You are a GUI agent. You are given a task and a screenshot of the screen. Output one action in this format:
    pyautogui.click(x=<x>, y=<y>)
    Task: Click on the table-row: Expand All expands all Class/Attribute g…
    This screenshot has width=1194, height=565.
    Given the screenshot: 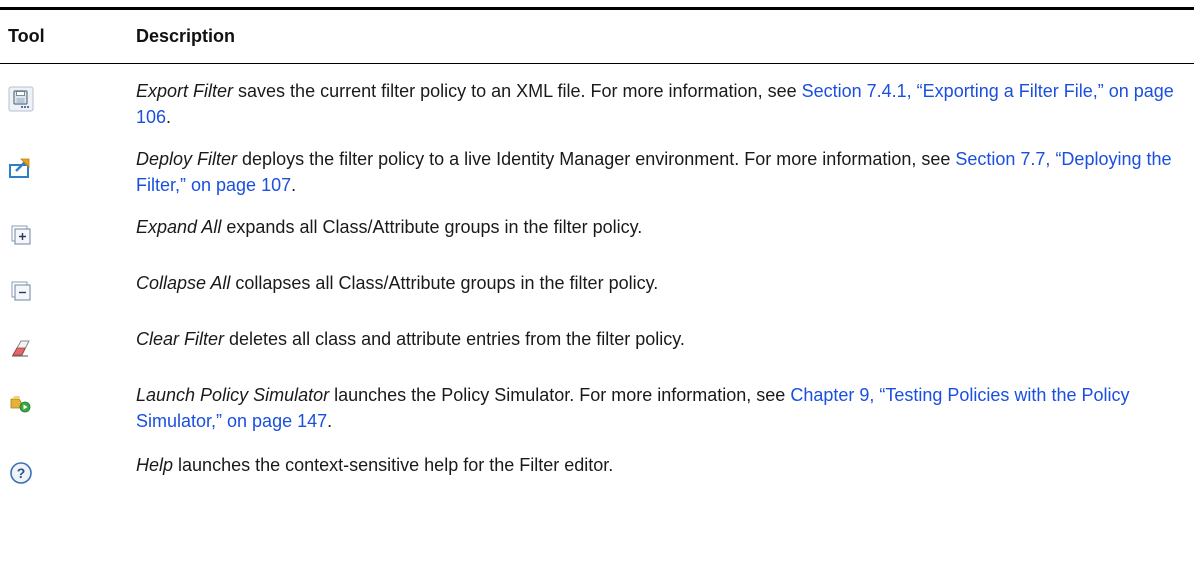 What is the action you would take?
    pyautogui.click(x=597, y=242)
    